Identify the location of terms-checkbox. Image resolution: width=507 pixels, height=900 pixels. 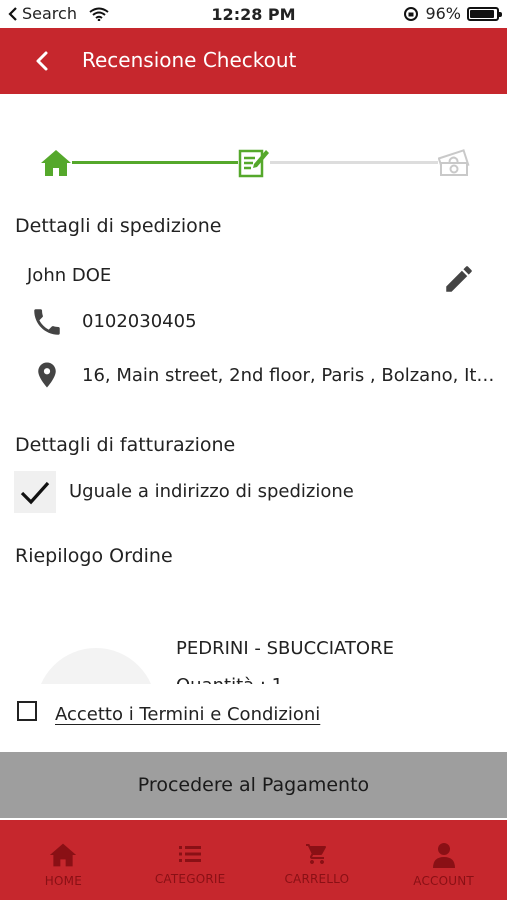
(27, 711).